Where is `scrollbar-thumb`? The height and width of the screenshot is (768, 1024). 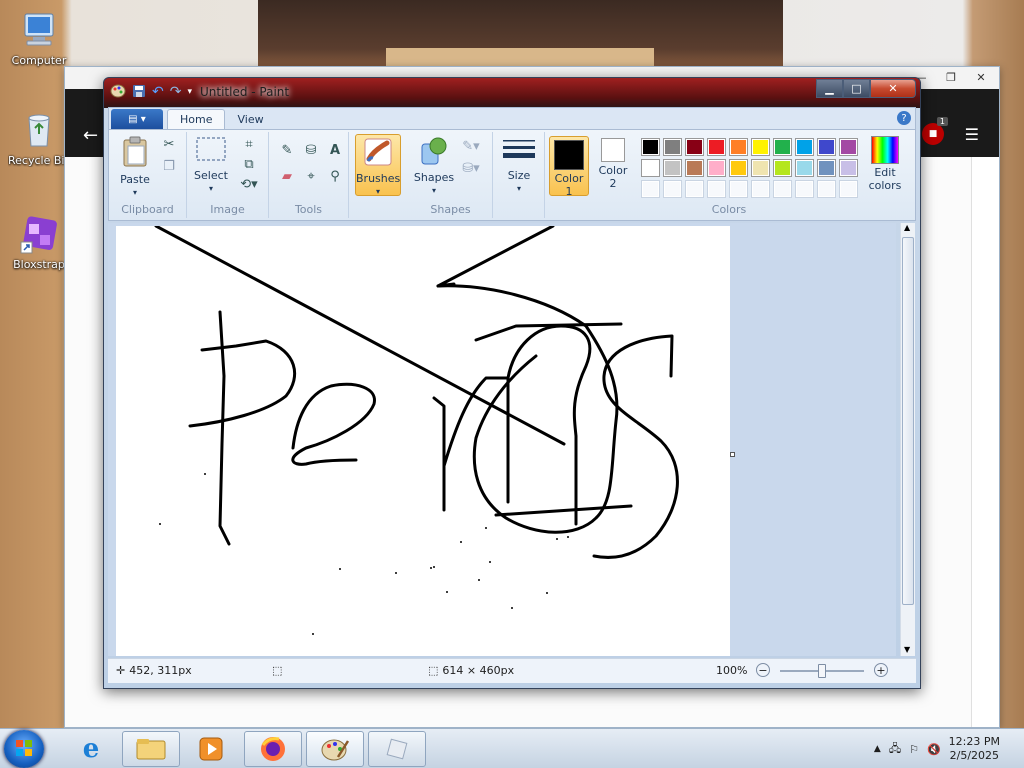 scrollbar-thumb is located at coordinates (908, 421).